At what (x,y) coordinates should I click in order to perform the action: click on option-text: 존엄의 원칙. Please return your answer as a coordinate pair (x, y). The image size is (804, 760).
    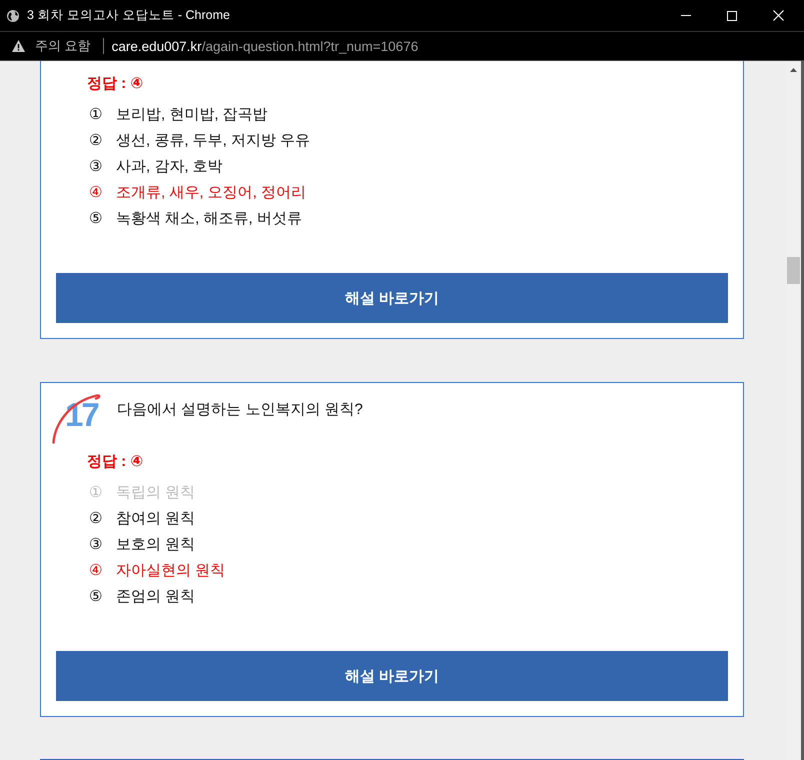
    Looking at the image, I should click on (156, 596).